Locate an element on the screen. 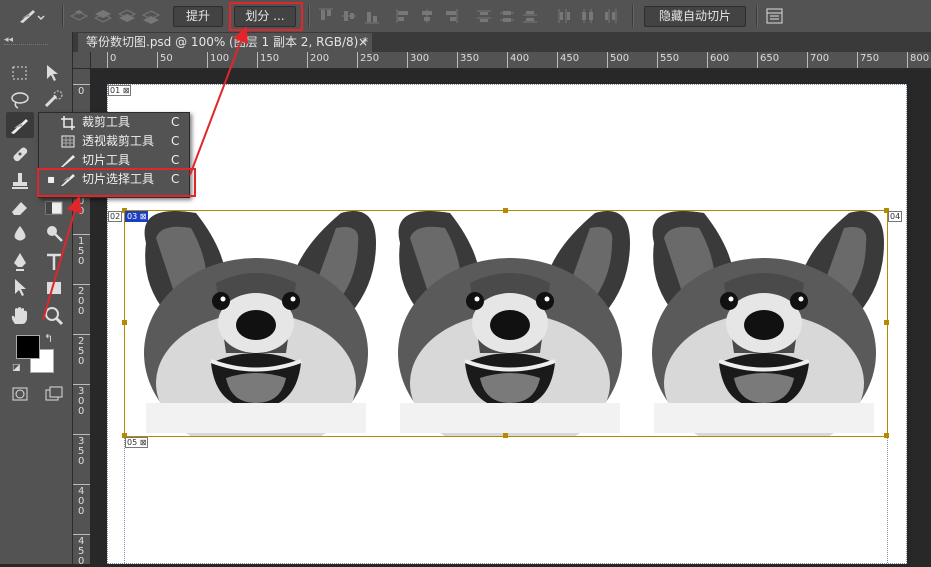  slice-label-selected: 03 ⊠ is located at coordinates (137, 216).